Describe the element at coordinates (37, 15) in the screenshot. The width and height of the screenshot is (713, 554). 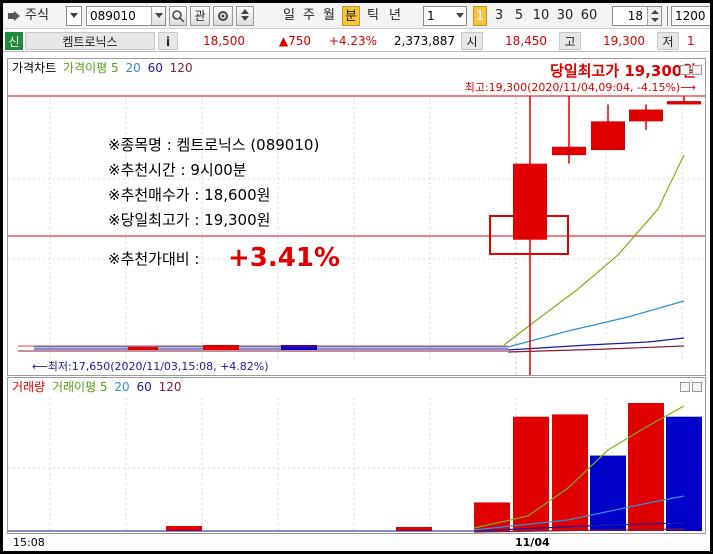
I see `market-label: 주식` at that location.